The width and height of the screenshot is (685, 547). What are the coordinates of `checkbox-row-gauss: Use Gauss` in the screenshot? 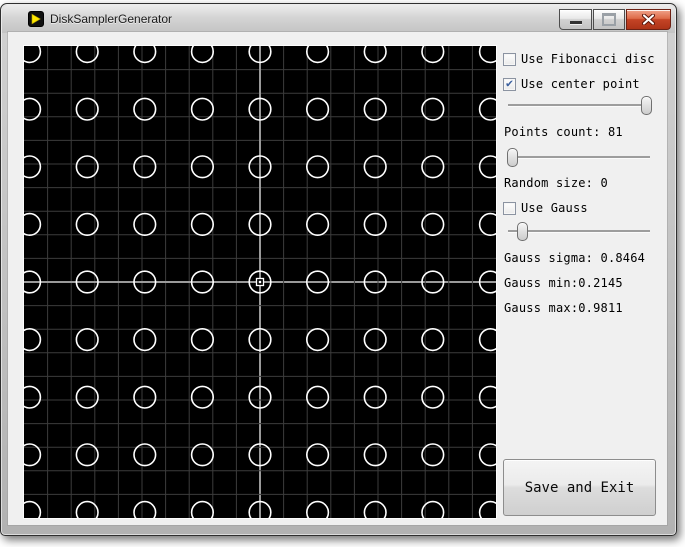 It's located at (545, 208).